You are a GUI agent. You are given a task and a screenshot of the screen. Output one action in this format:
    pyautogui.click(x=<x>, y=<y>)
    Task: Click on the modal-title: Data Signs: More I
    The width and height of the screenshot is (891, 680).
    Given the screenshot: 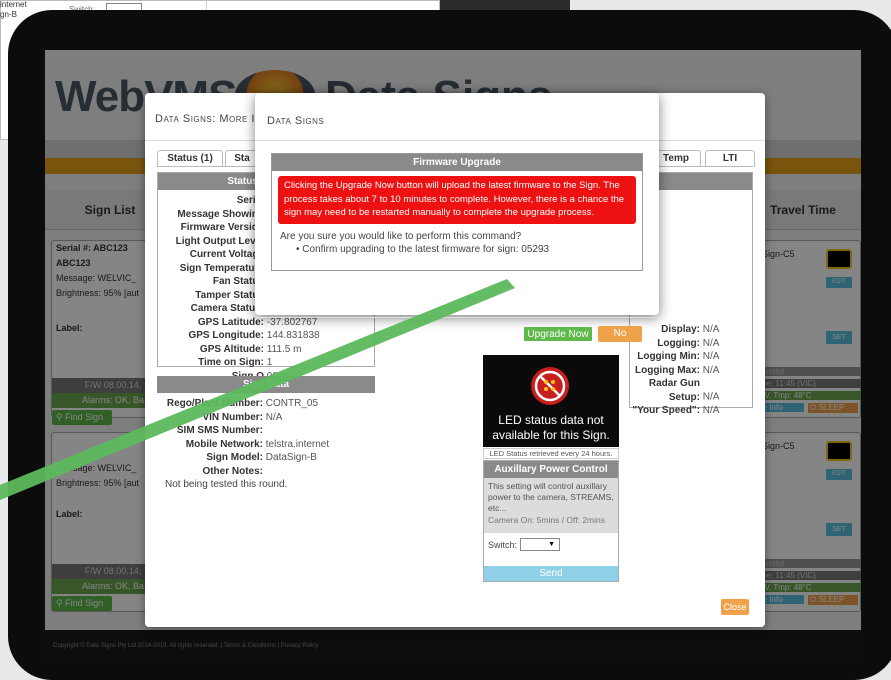 What is the action you would take?
    pyautogui.click(x=205, y=119)
    